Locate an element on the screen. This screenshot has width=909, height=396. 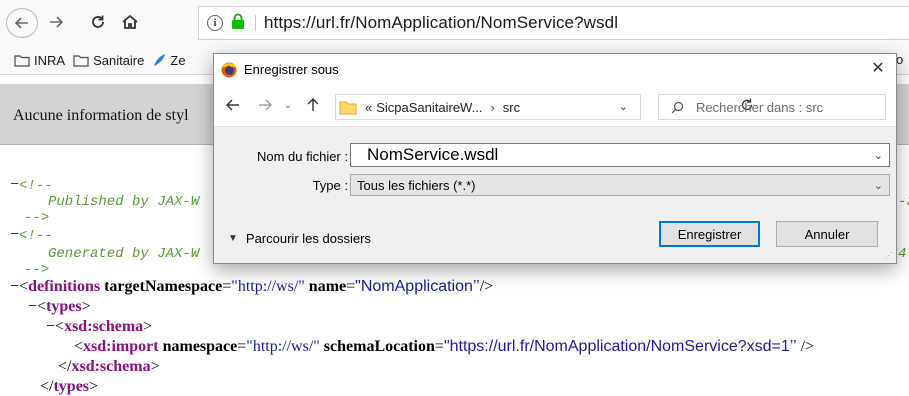
reload-icon is located at coordinates (98, 21).